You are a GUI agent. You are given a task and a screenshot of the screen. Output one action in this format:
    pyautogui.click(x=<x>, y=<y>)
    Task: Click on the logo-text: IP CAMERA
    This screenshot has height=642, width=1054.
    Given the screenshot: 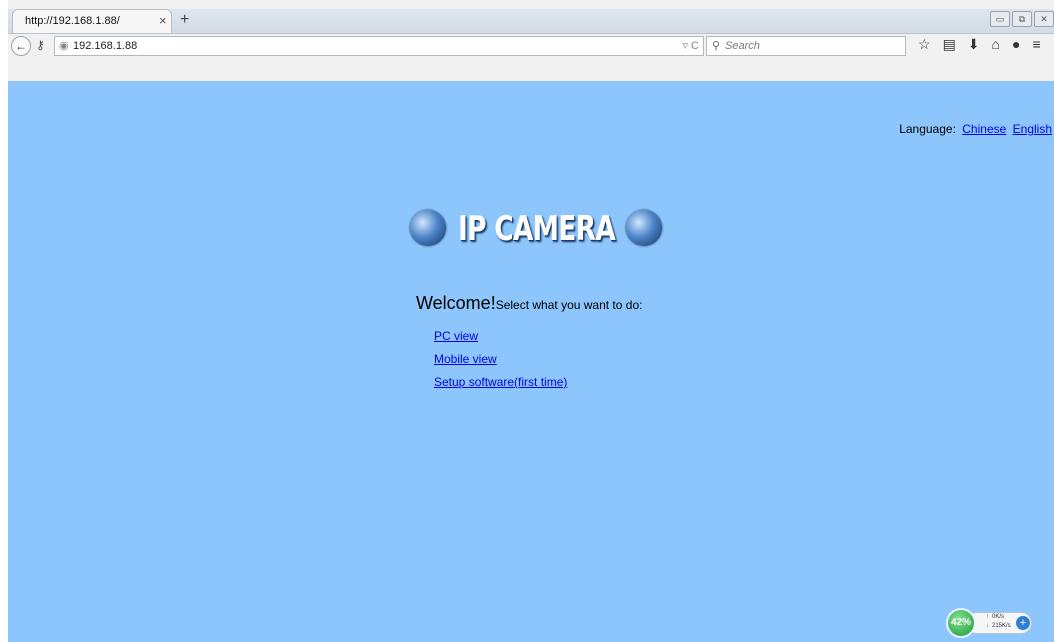 What is the action you would take?
    pyautogui.click(x=537, y=229)
    